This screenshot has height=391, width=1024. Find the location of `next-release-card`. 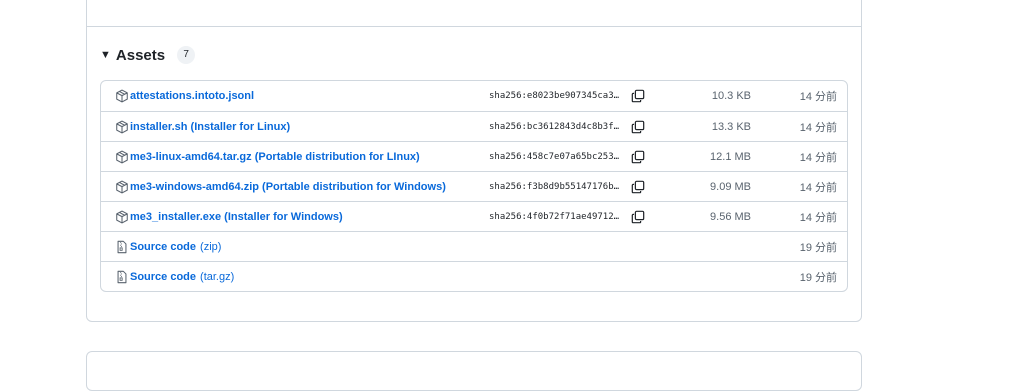

next-release-card is located at coordinates (474, 371).